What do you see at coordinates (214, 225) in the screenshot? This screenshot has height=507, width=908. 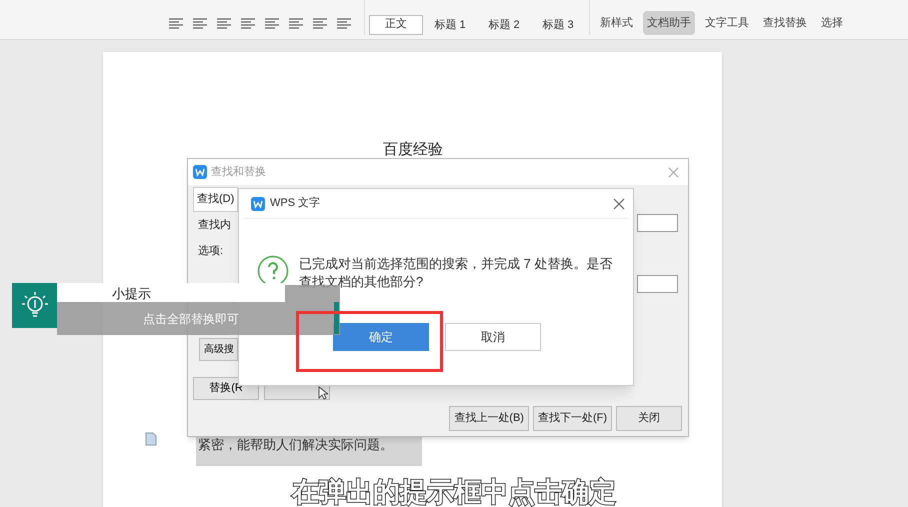 I see `field-label: 查找内` at bounding box center [214, 225].